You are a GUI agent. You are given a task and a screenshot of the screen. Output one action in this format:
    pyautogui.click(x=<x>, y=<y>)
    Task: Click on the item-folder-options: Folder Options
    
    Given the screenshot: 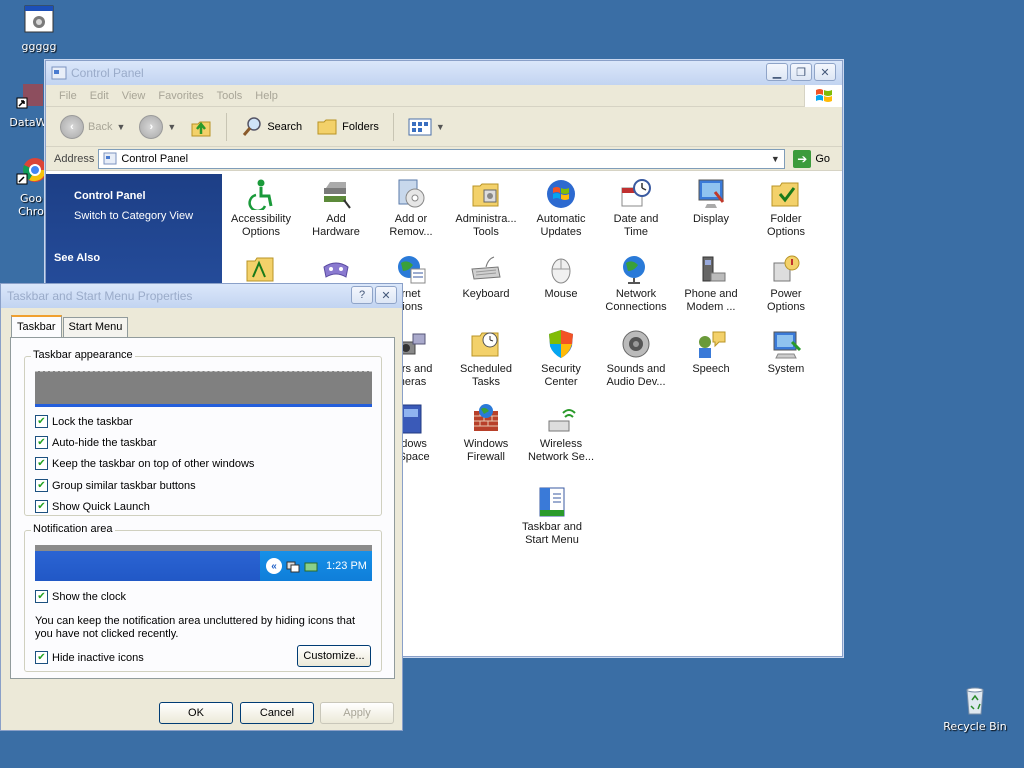 What is the action you would take?
    pyautogui.click(x=786, y=208)
    